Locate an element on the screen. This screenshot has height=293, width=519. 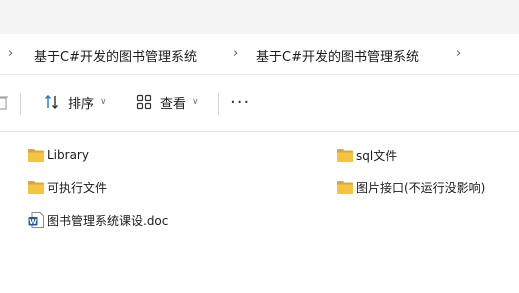
breadcrumb-item-parent: 基于C#开发的图书管理系统 is located at coordinates (115, 55).